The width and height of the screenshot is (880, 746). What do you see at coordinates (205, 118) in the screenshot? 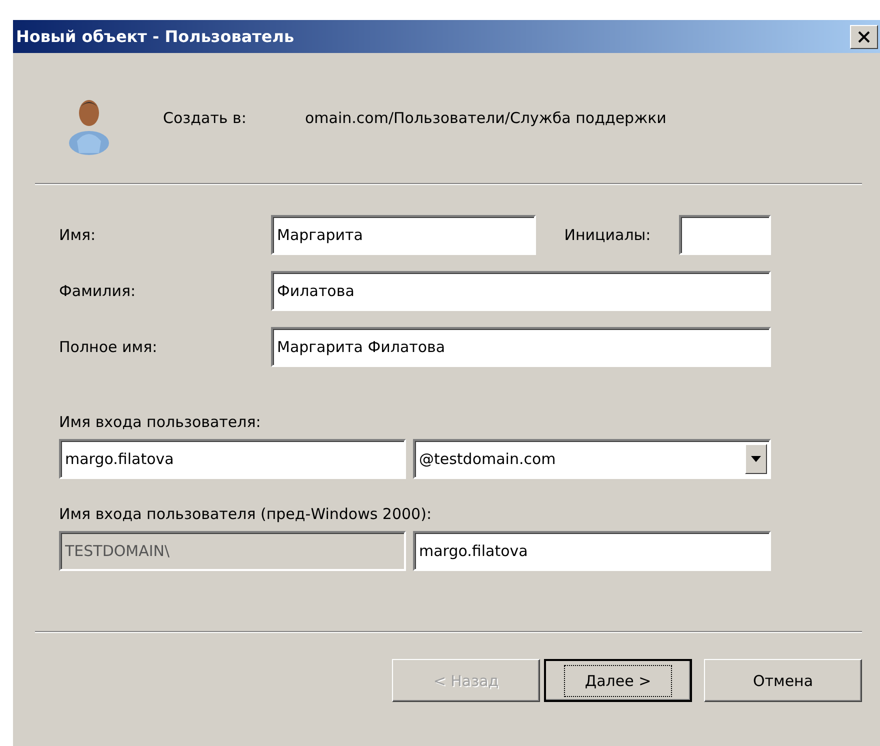
I see `create-in-label: Создать в:` at bounding box center [205, 118].